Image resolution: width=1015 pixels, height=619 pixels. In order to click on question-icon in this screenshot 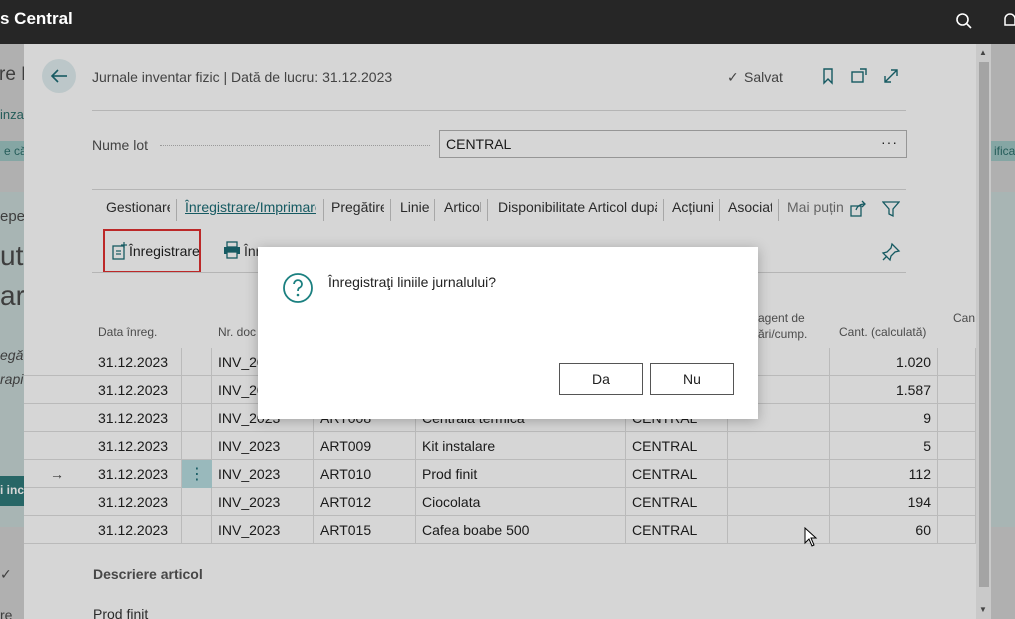, I will do `click(298, 288)`.